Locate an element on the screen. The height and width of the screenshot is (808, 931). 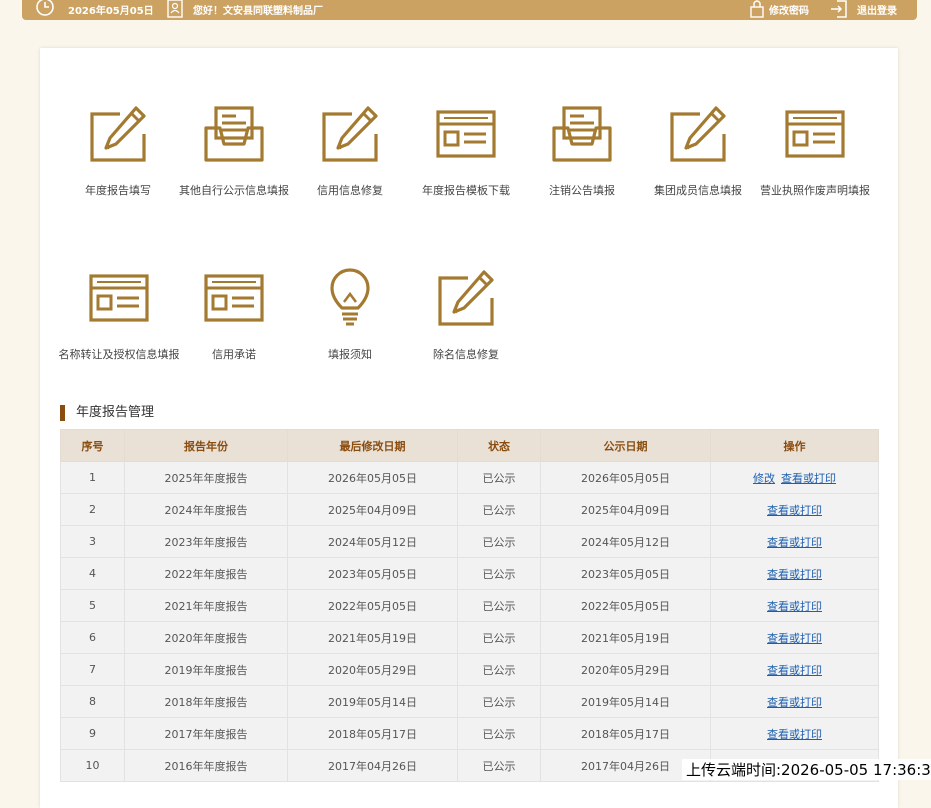
col-header-modified: 最后修改日期 is located at coordinates (372, 445).